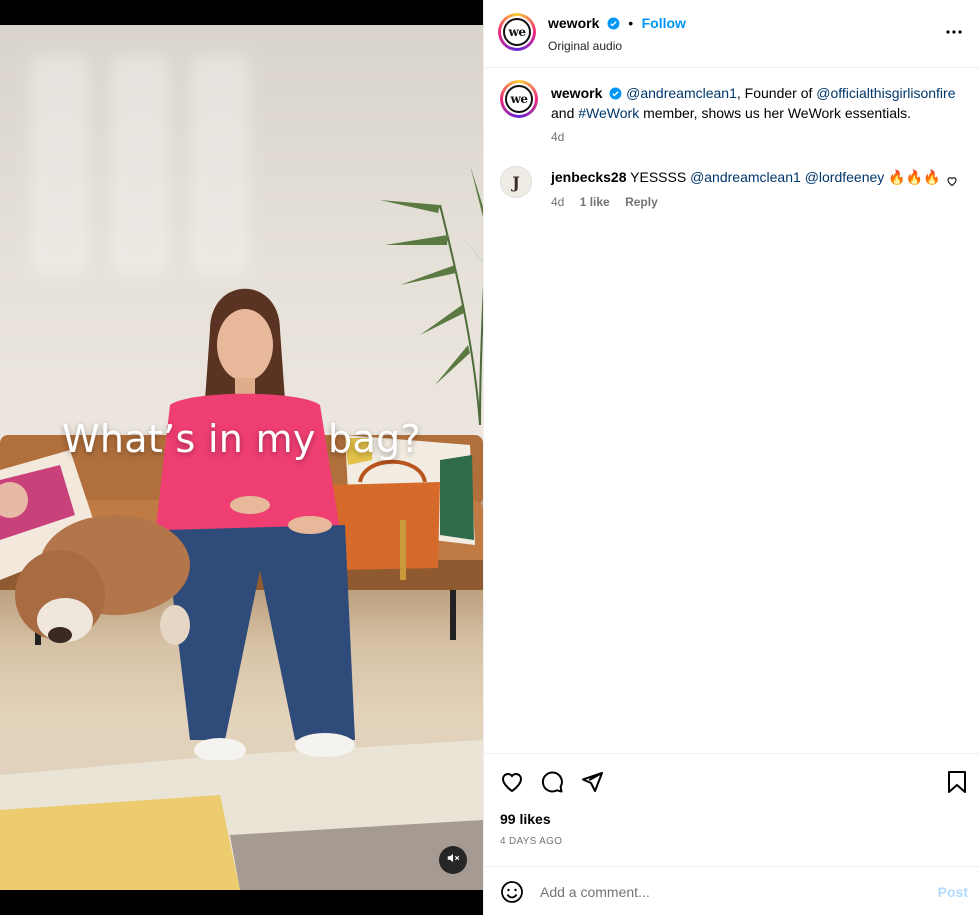  What do you see at coordinates (525, 819) in the screenshot?
I see `likes-count: 99 likes` at bounding box center [525, 819].